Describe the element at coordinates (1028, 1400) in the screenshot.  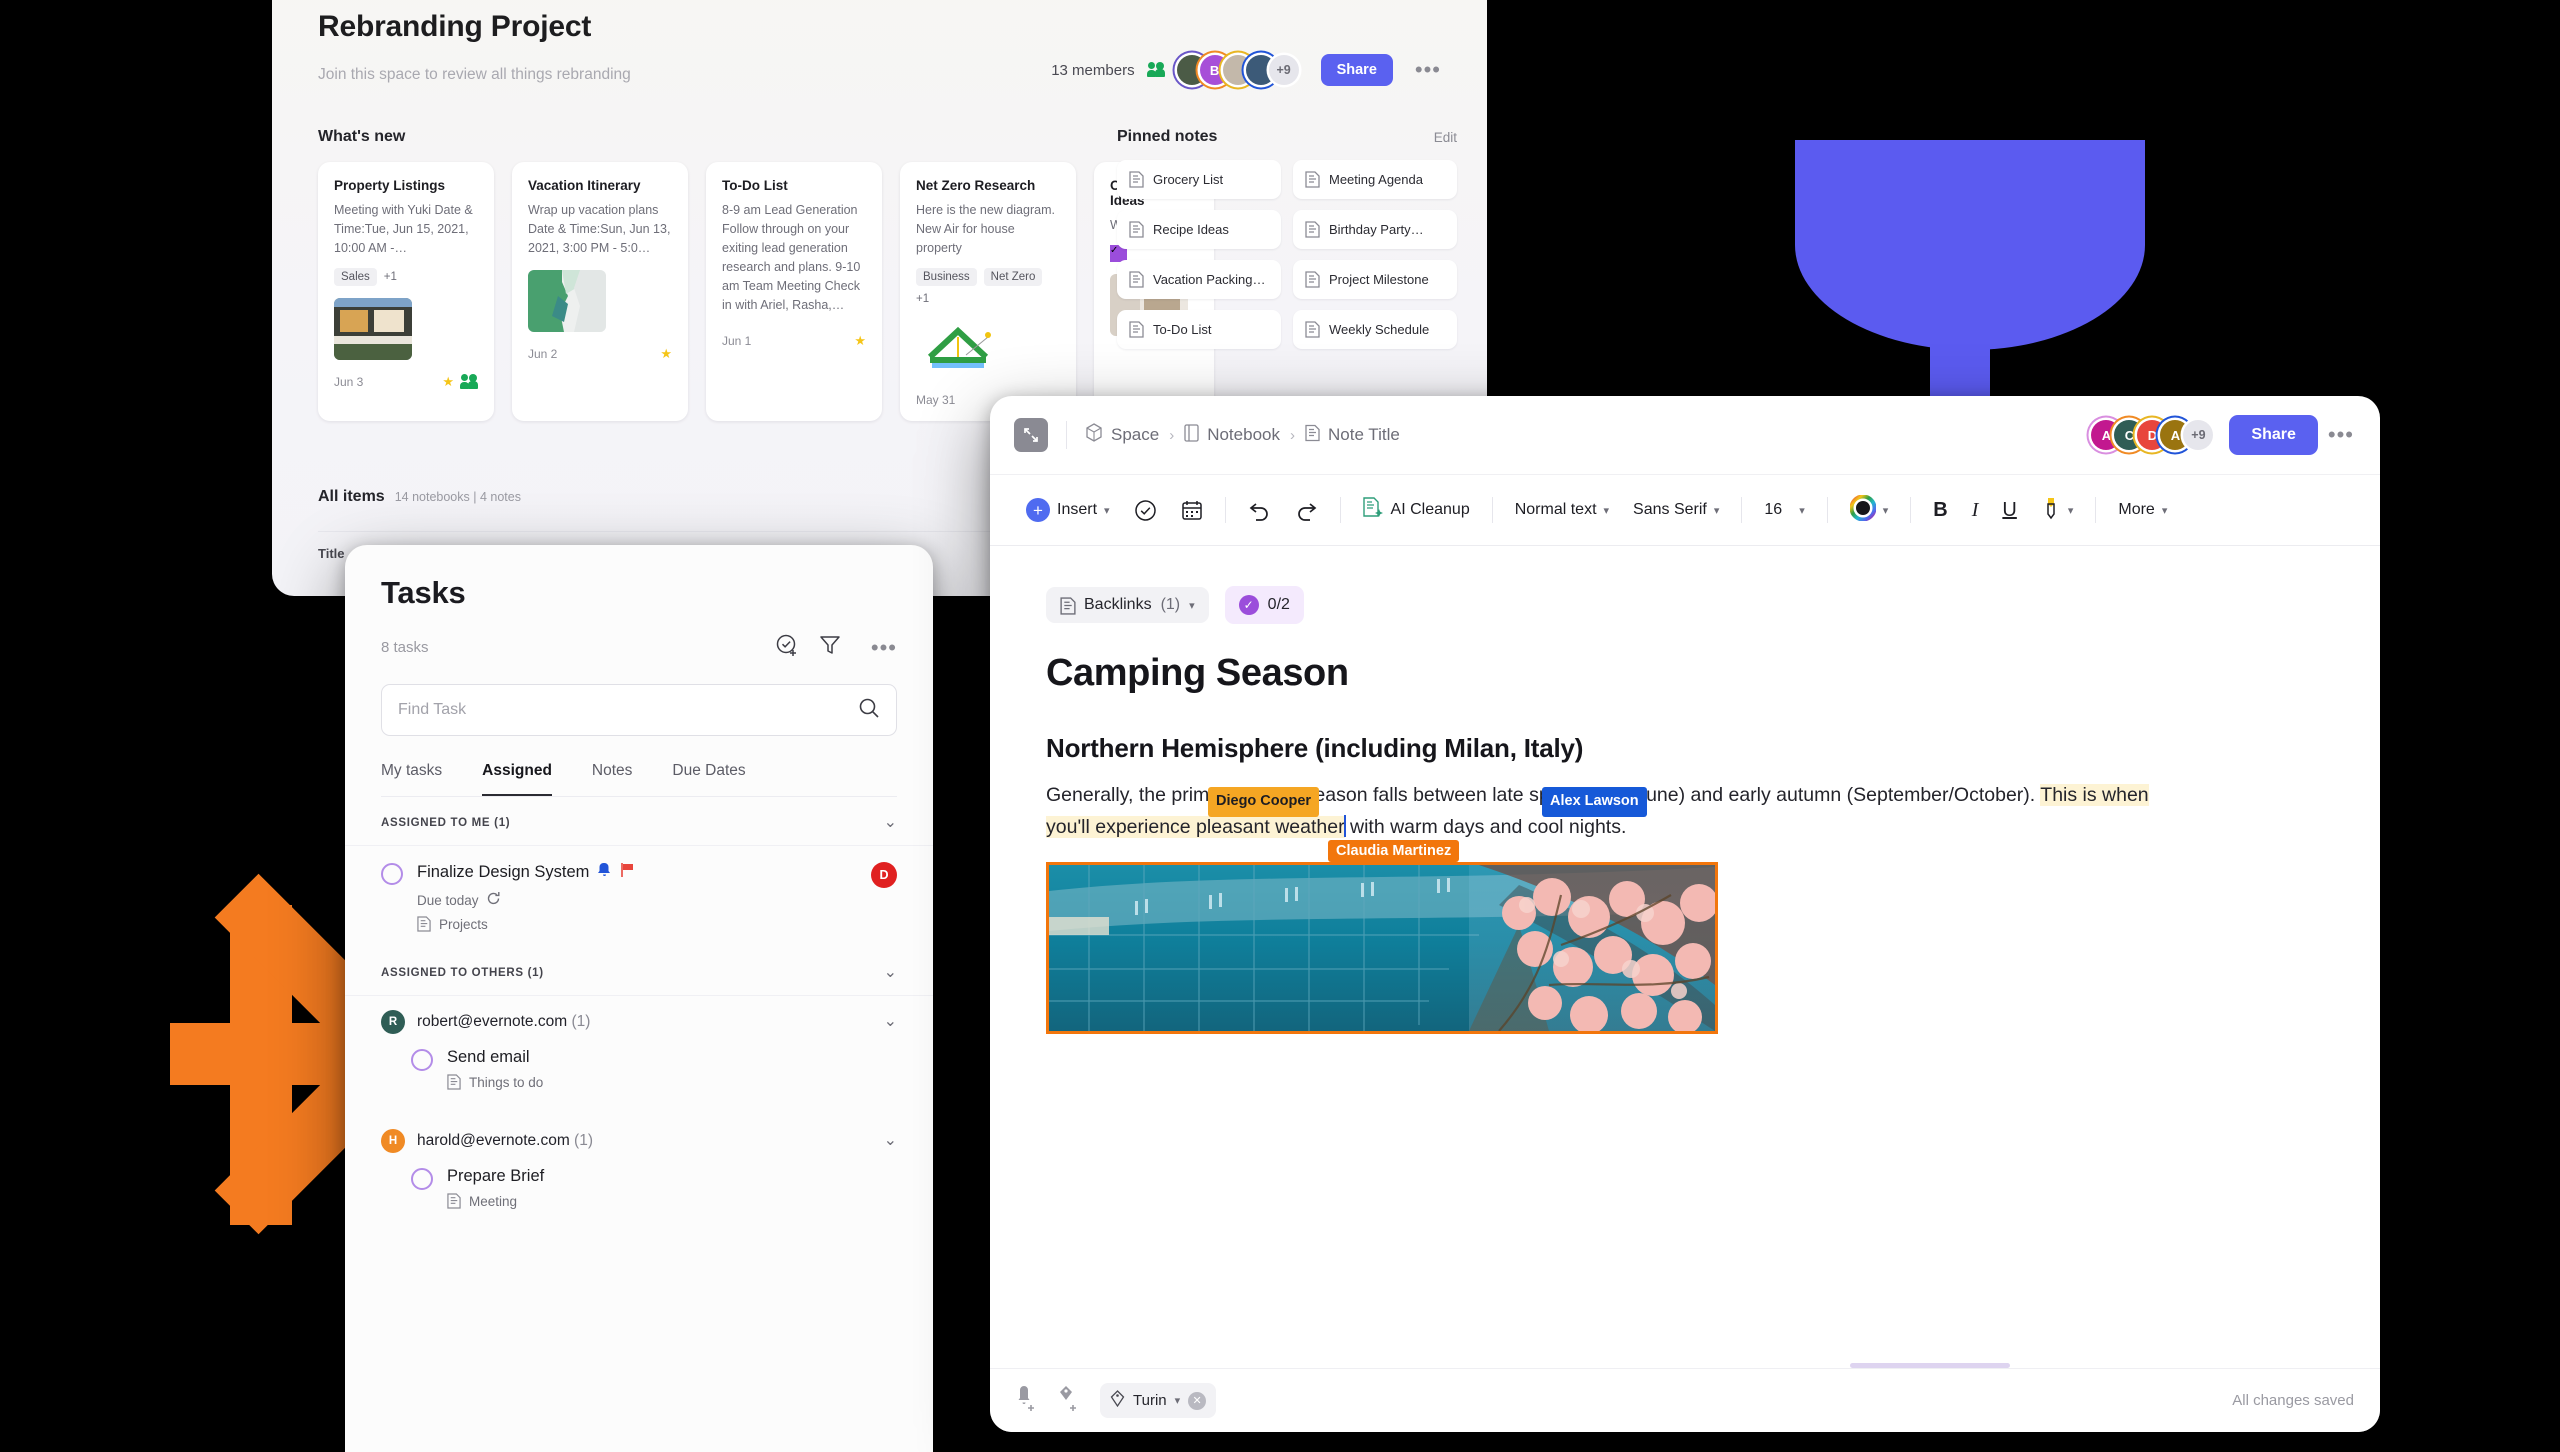
I see `add-reminder-icon` at that location.